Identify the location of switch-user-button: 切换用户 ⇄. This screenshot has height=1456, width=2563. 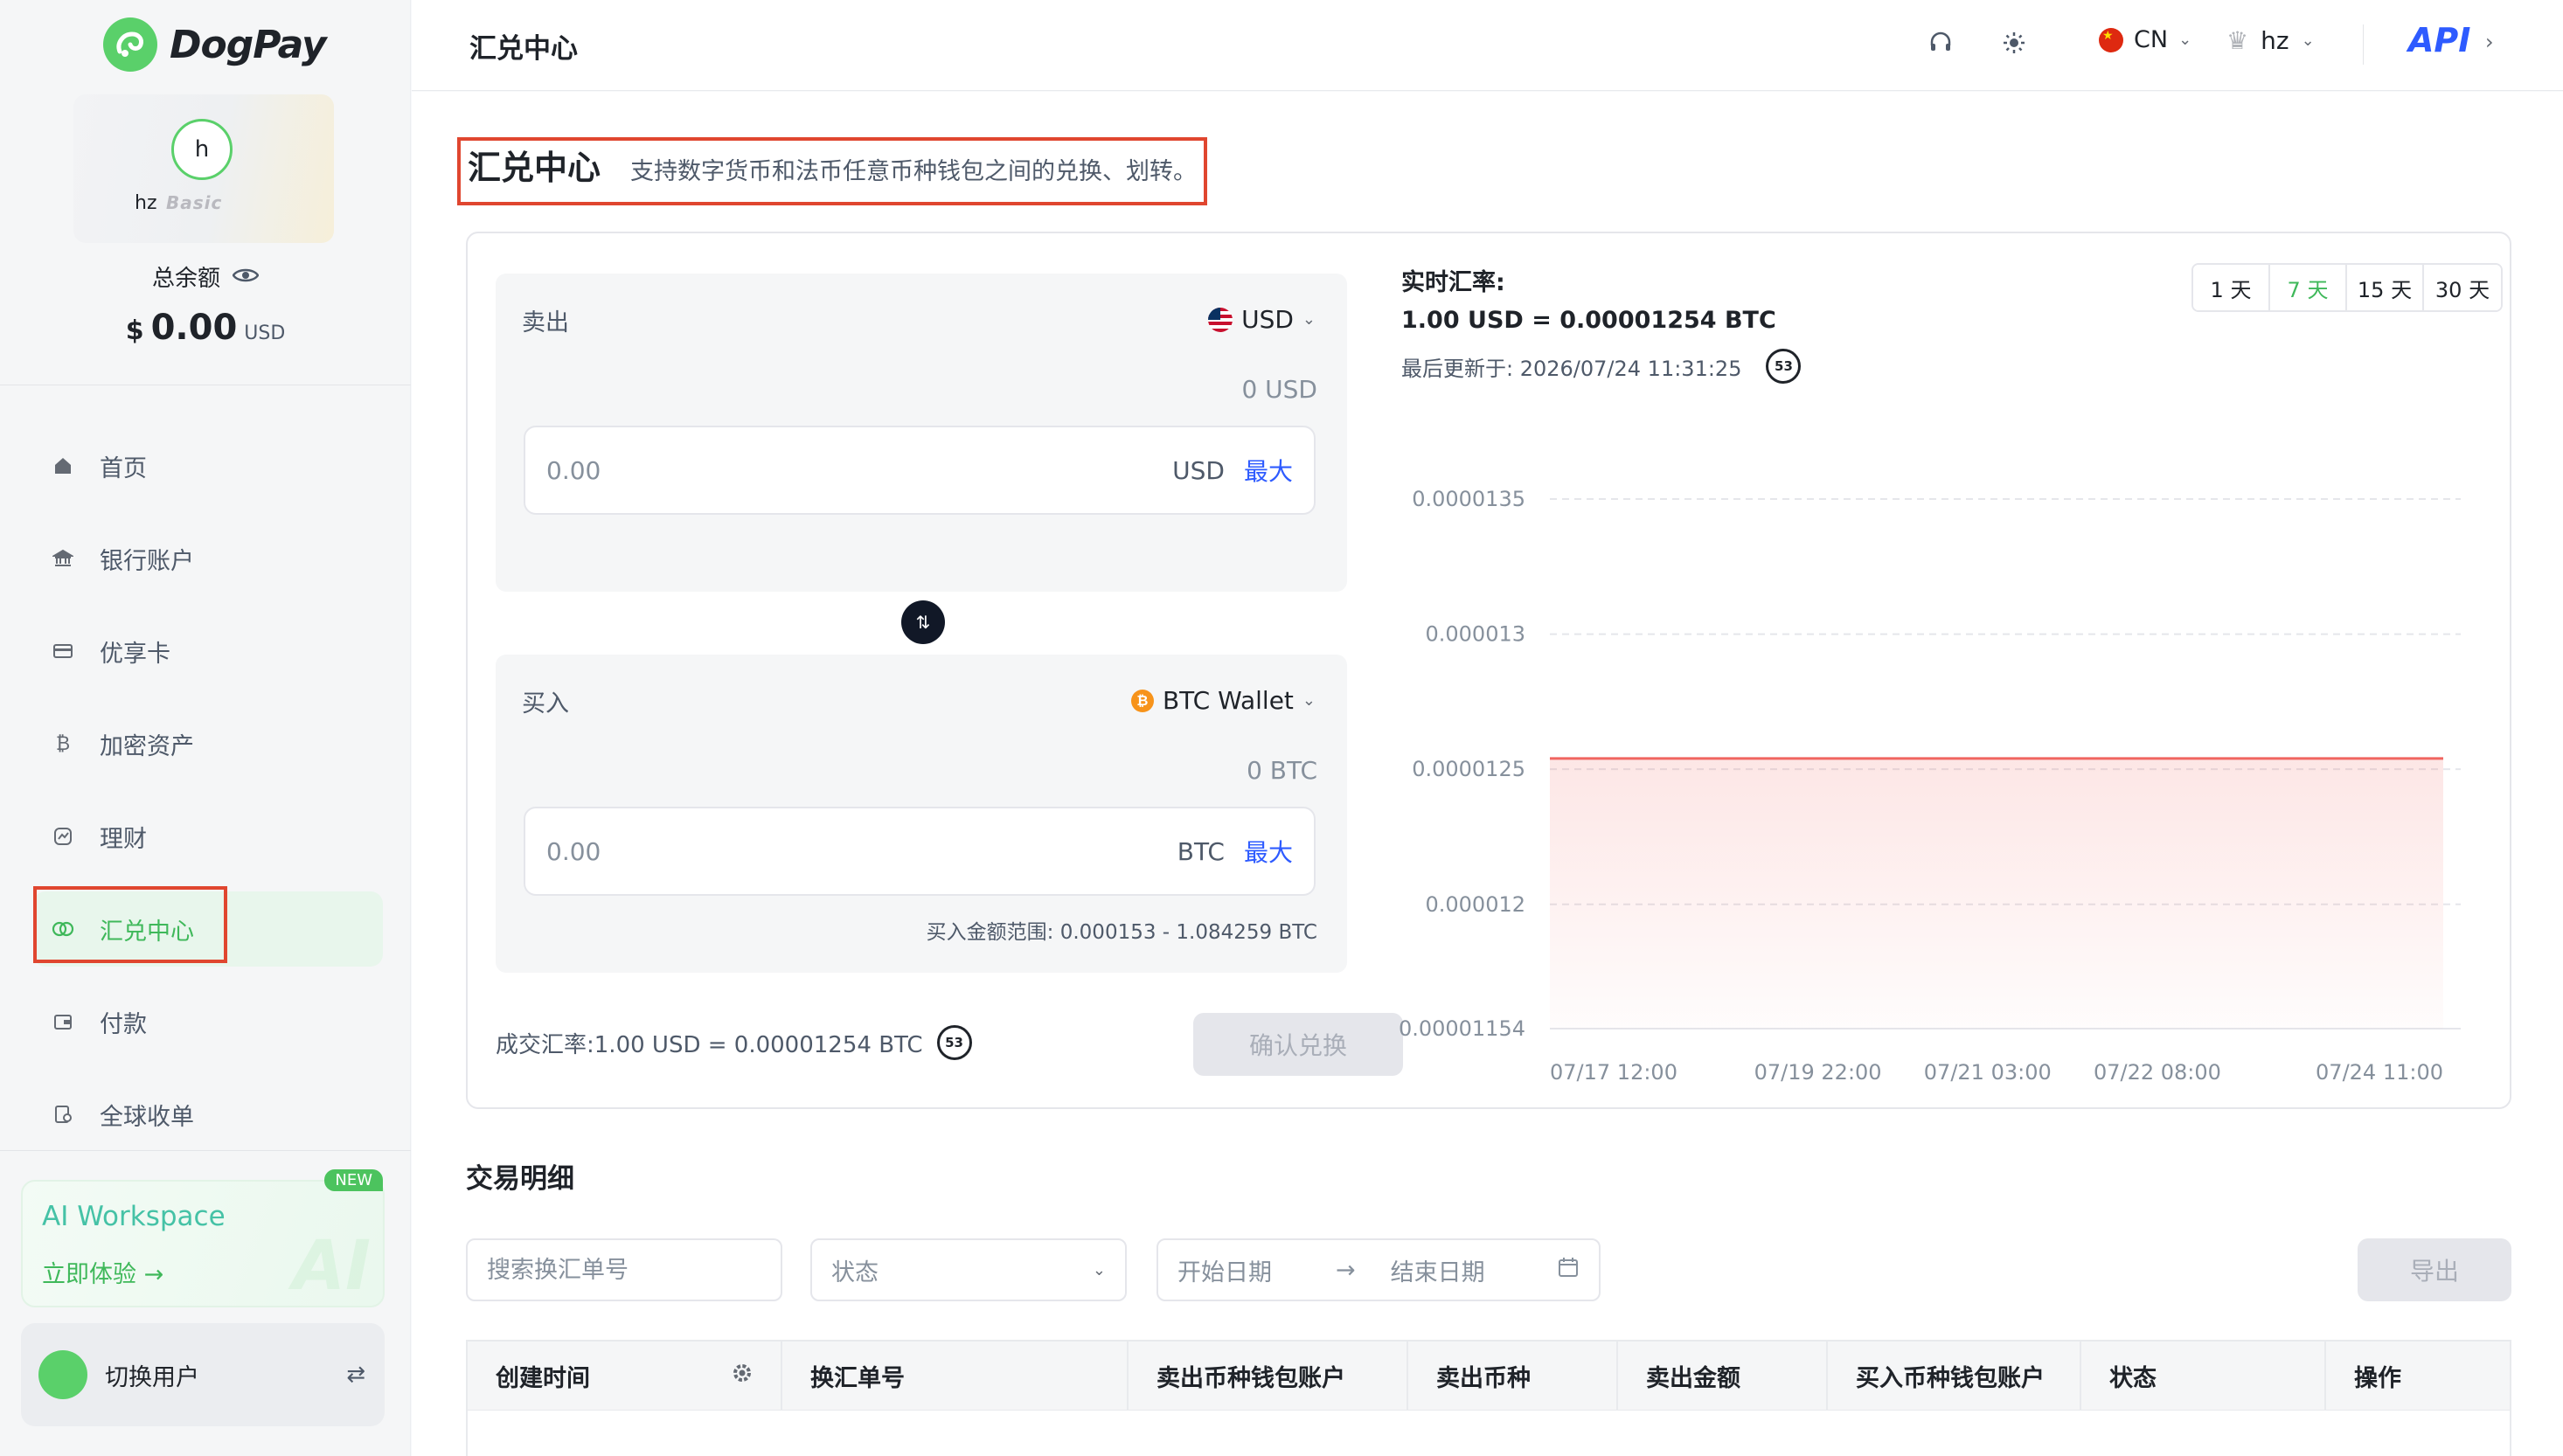
(203, 1374).